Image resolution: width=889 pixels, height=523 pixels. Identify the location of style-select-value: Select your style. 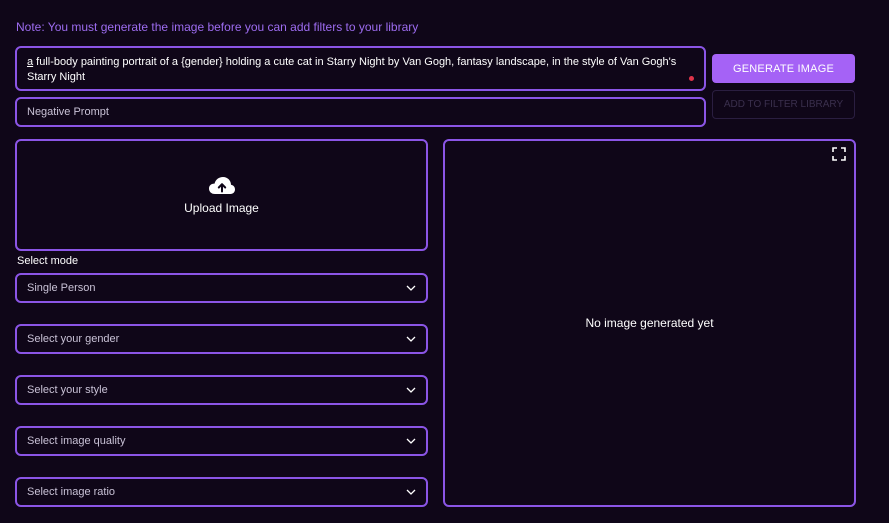
(67, 390).